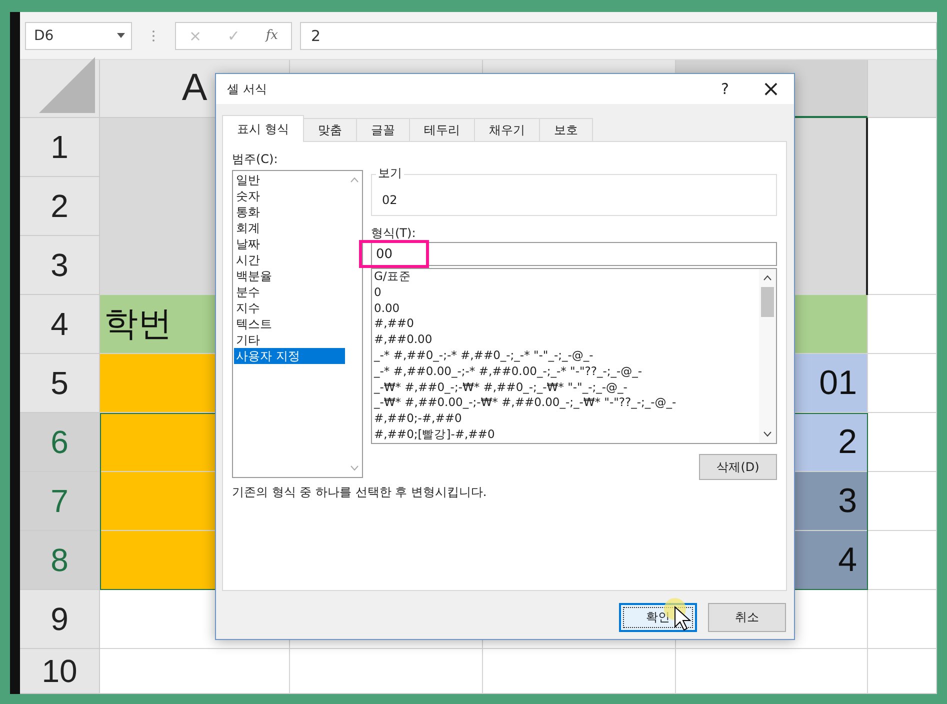 The width and height of the screenshot is (947, 704). I want to click on sample-value: 02, so click(390, 200).